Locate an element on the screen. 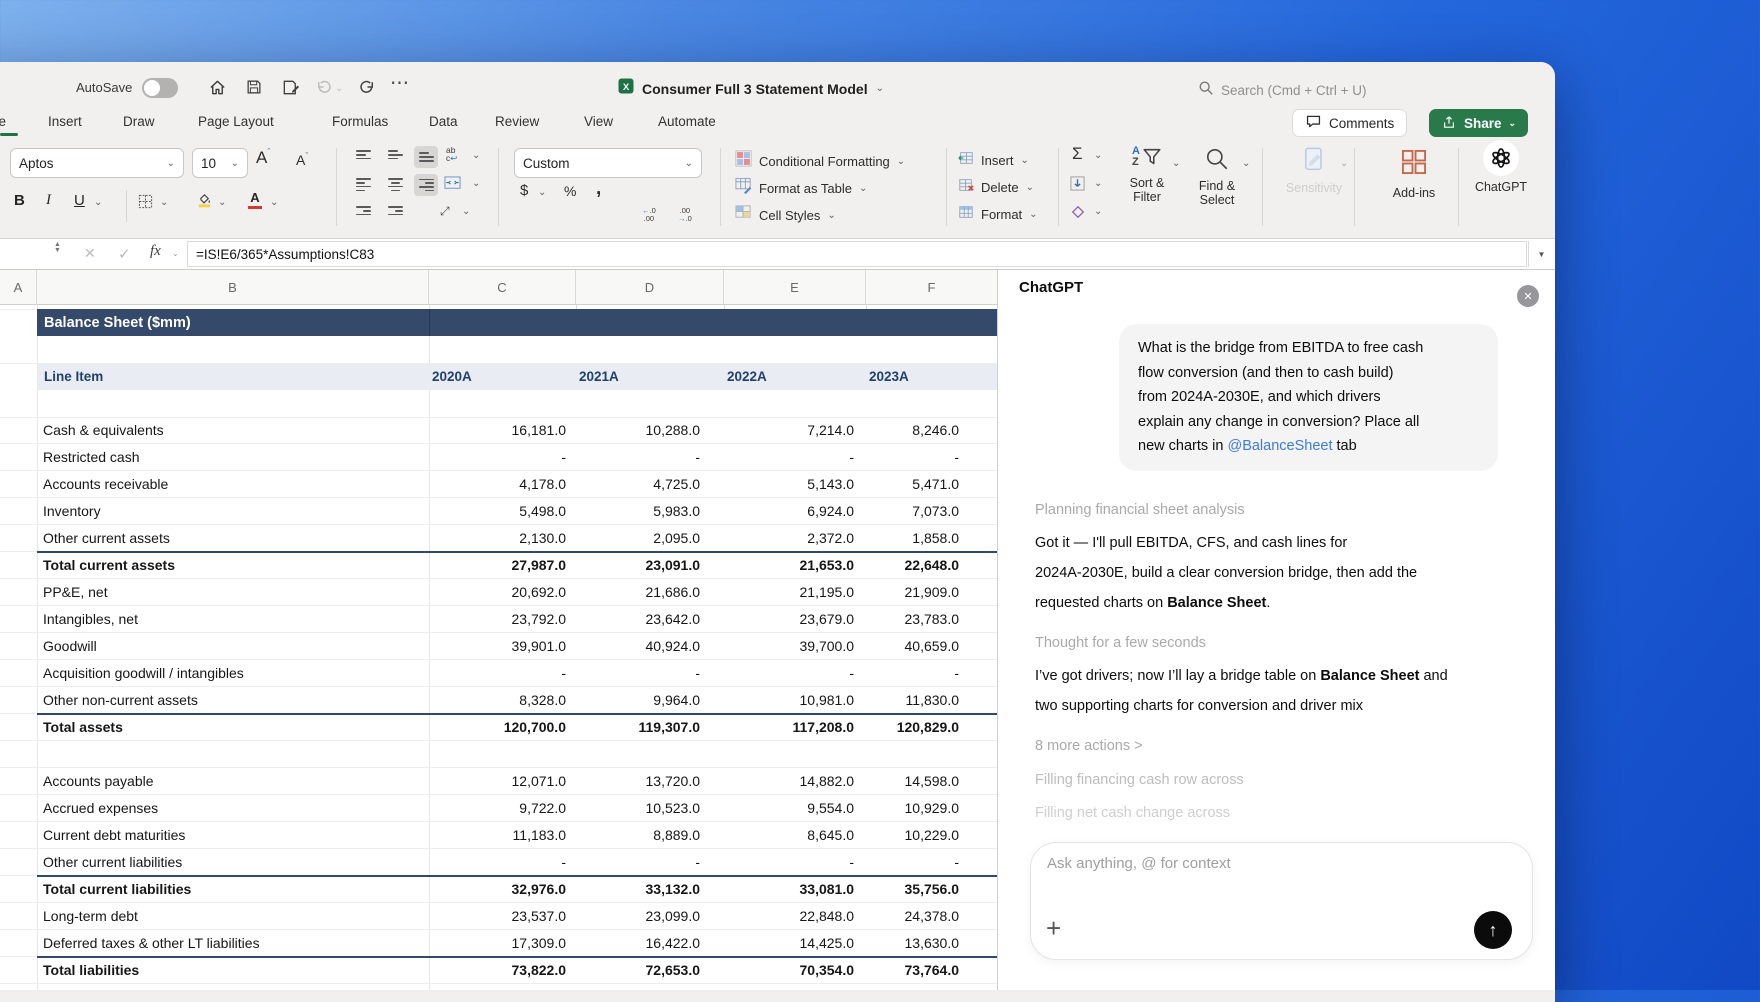  cell-value: 6,924.0 is located at coordinates (795, 511).